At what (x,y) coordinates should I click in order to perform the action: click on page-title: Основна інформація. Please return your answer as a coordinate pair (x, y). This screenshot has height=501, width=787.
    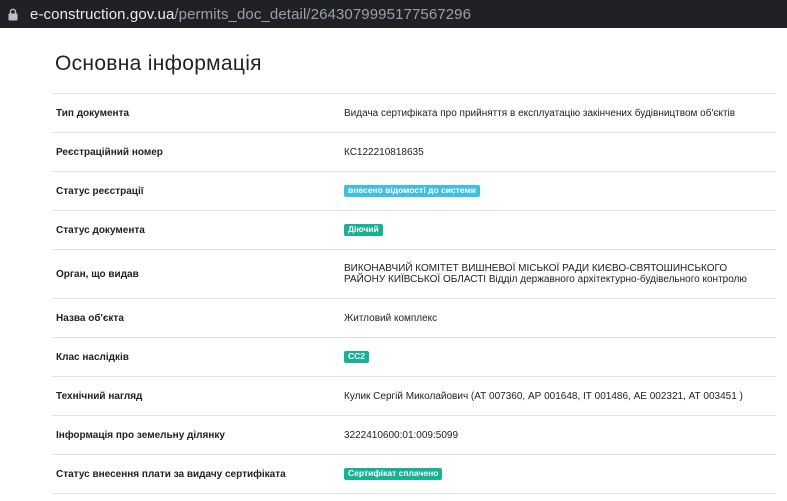
    Looking at the image, I should click on (158, 63).